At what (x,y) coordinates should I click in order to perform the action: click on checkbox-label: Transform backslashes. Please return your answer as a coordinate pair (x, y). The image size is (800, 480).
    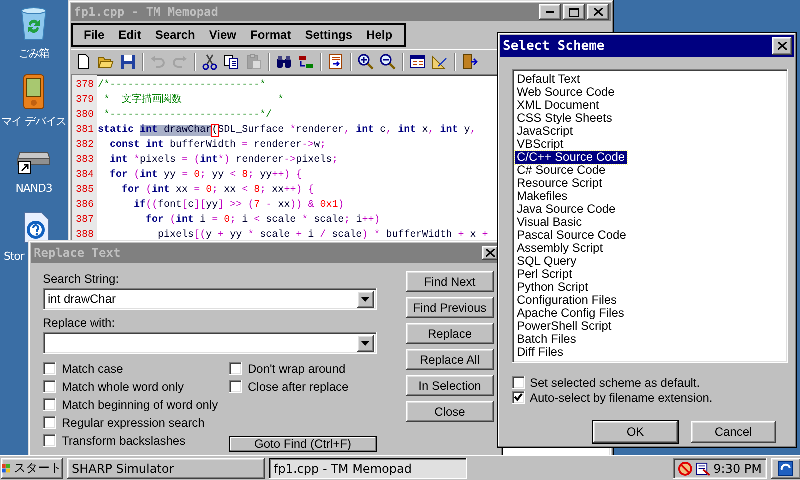
    Looking at the image, I should click on (124, 441).